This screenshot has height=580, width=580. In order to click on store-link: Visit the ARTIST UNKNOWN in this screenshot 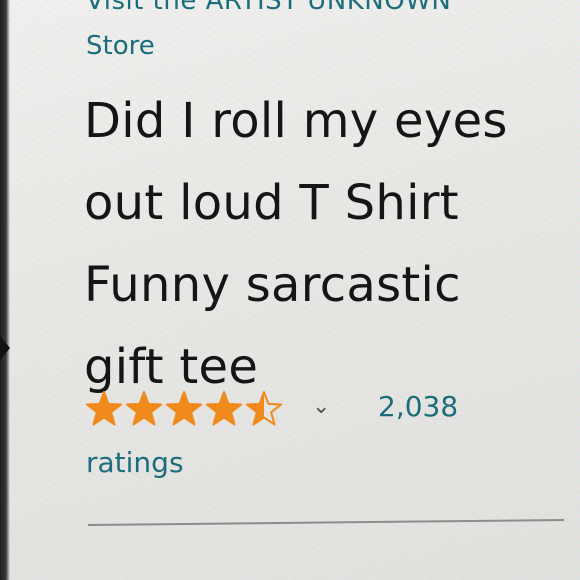, I will do `click(268, 8)`.